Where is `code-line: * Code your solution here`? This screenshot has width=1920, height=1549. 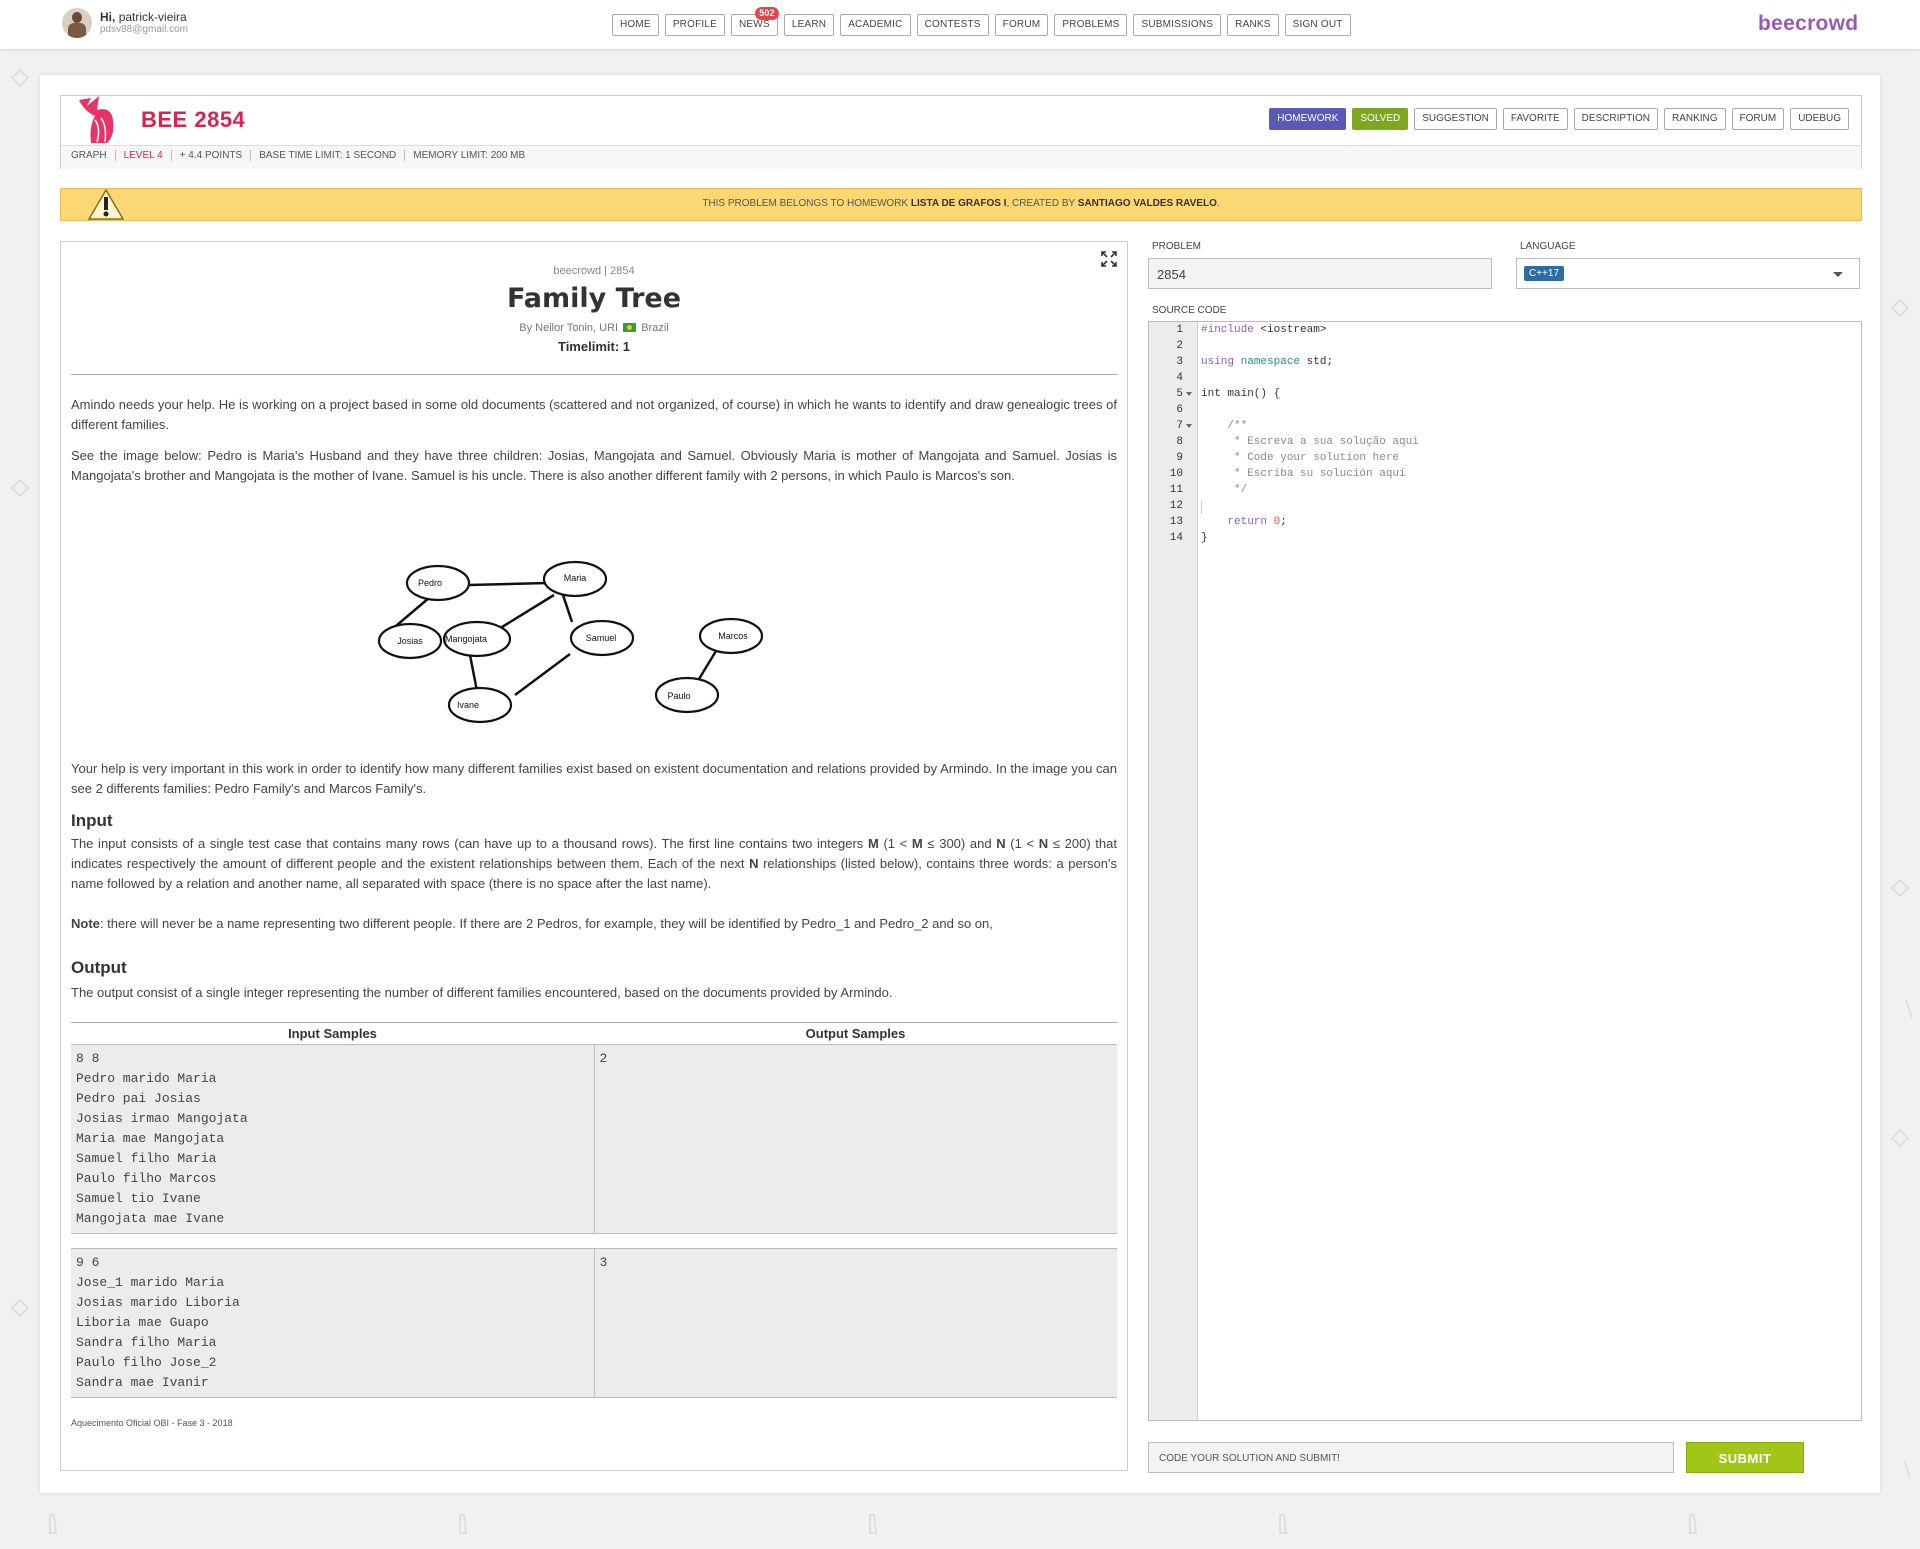 code-line: * Code your solution here is located at coordinates (1300, 458).